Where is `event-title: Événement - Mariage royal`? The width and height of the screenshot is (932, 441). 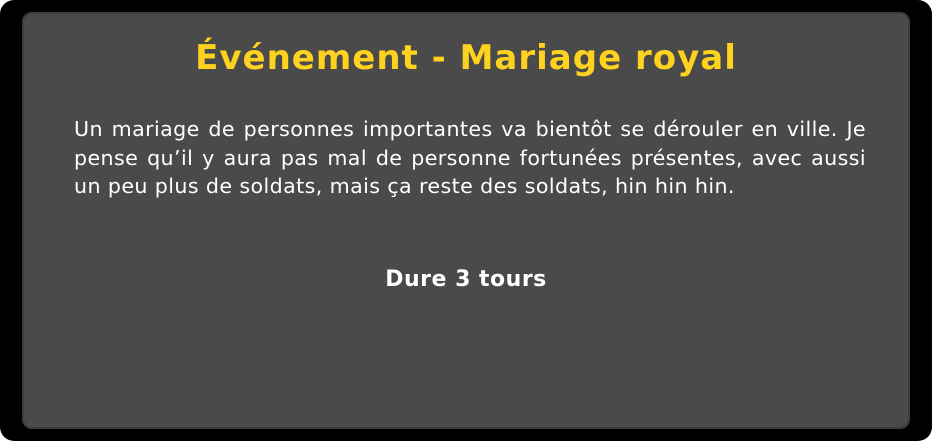 event-title: Événement - Mariage royal is located at coordinates (466, 58).